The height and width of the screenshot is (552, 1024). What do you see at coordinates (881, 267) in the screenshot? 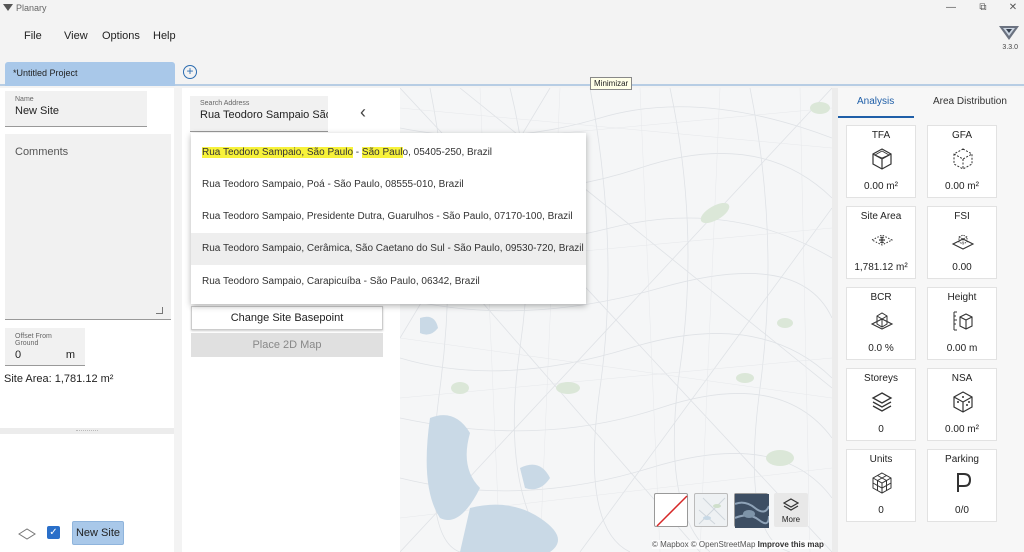
I see `card-value: 1,781.12 m²` at bounding box center [881, 267].